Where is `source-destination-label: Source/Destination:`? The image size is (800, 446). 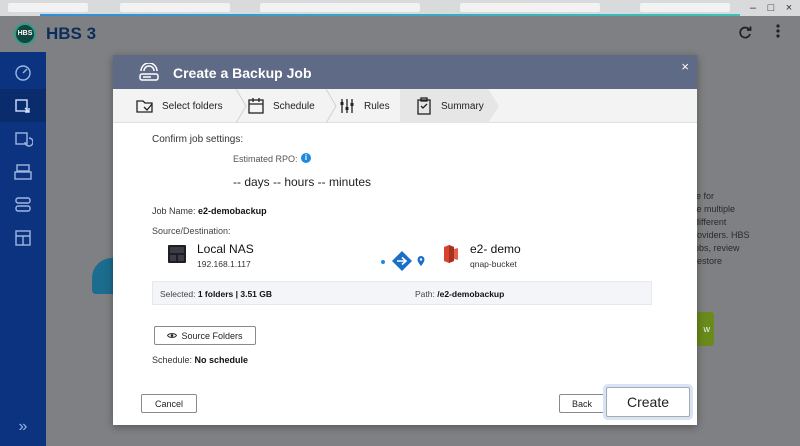
source-destination-label: Source/Destination: is located at coordinates (191, 231).